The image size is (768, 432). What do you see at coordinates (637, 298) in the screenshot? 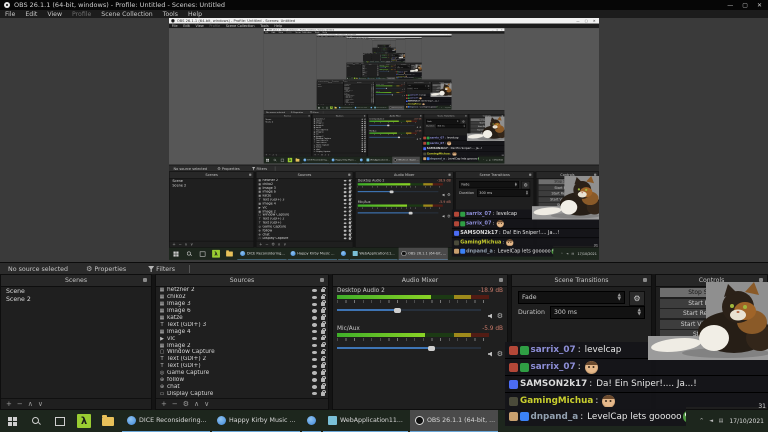
I see `transition-settings-button: ⚙` at bounding box center [637, 298].